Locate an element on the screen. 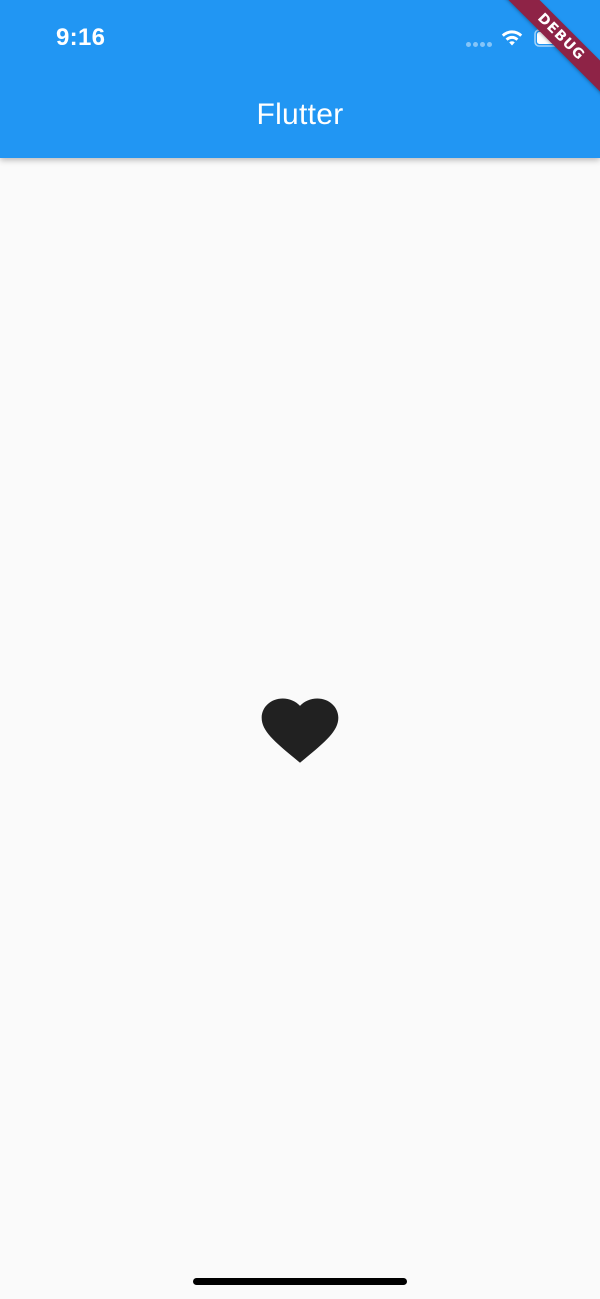 The image size is (600, 1299). app-bar-title: Flutter is located at coordinates (300, 114).